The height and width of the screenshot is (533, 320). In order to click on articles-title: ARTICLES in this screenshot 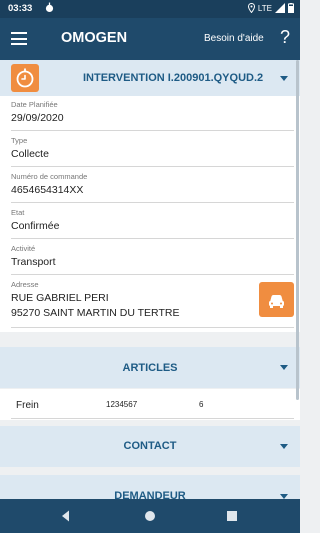, I will do `click(150, 368)`.